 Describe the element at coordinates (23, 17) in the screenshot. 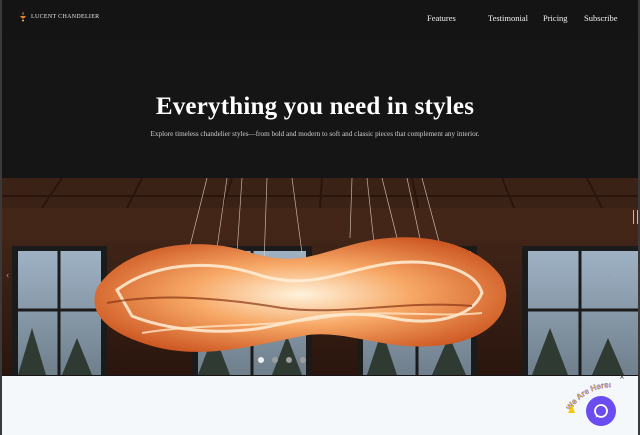

I see `chandelier-logo-icon` at that location.